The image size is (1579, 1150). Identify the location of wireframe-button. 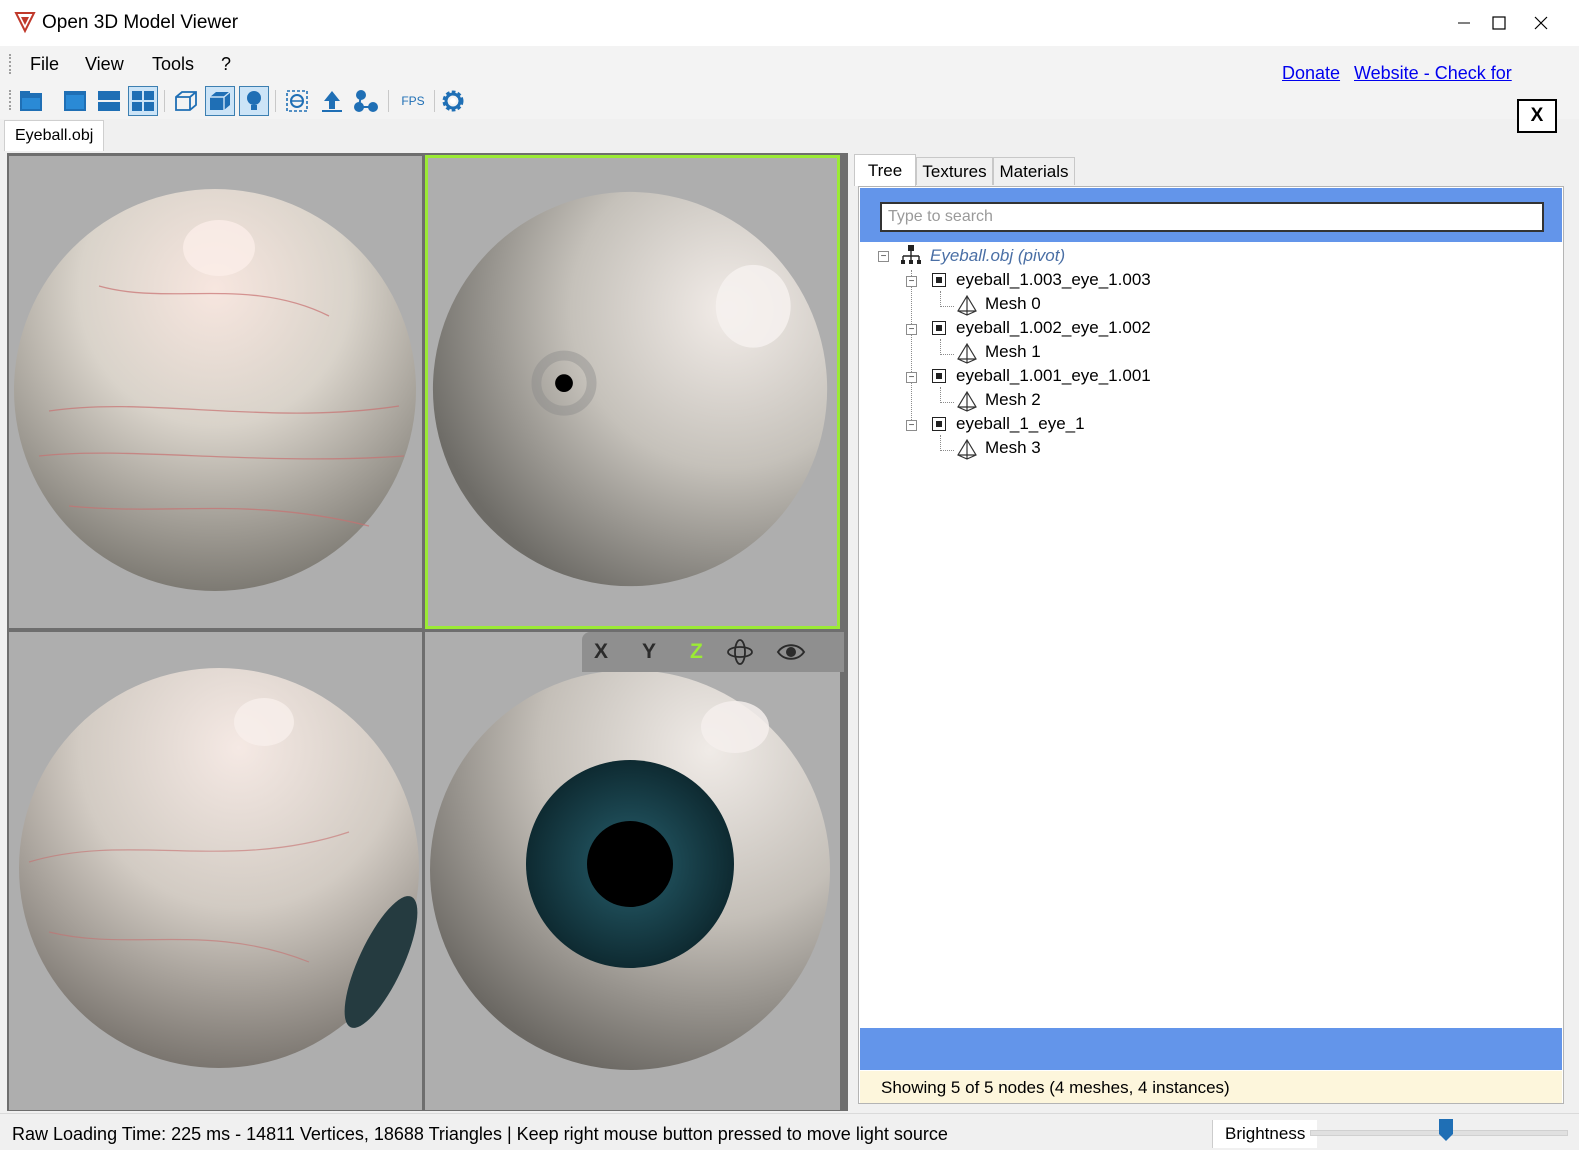
(186, 101).